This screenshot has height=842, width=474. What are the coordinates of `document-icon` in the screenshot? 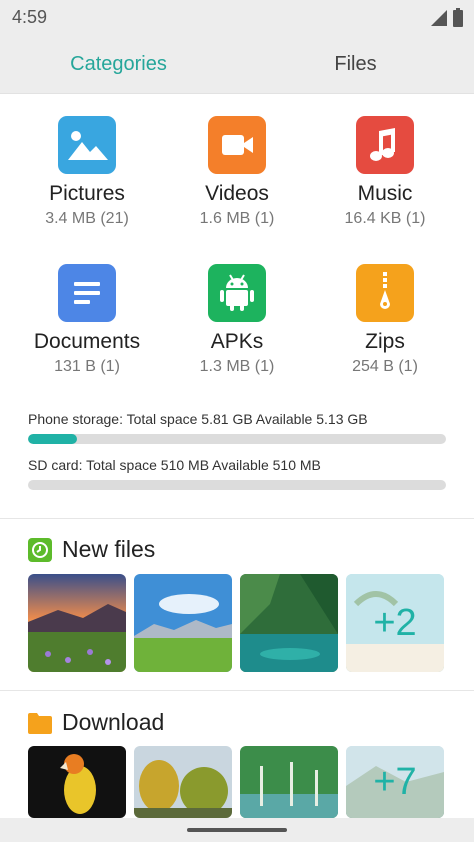 It's located at (87, 293).